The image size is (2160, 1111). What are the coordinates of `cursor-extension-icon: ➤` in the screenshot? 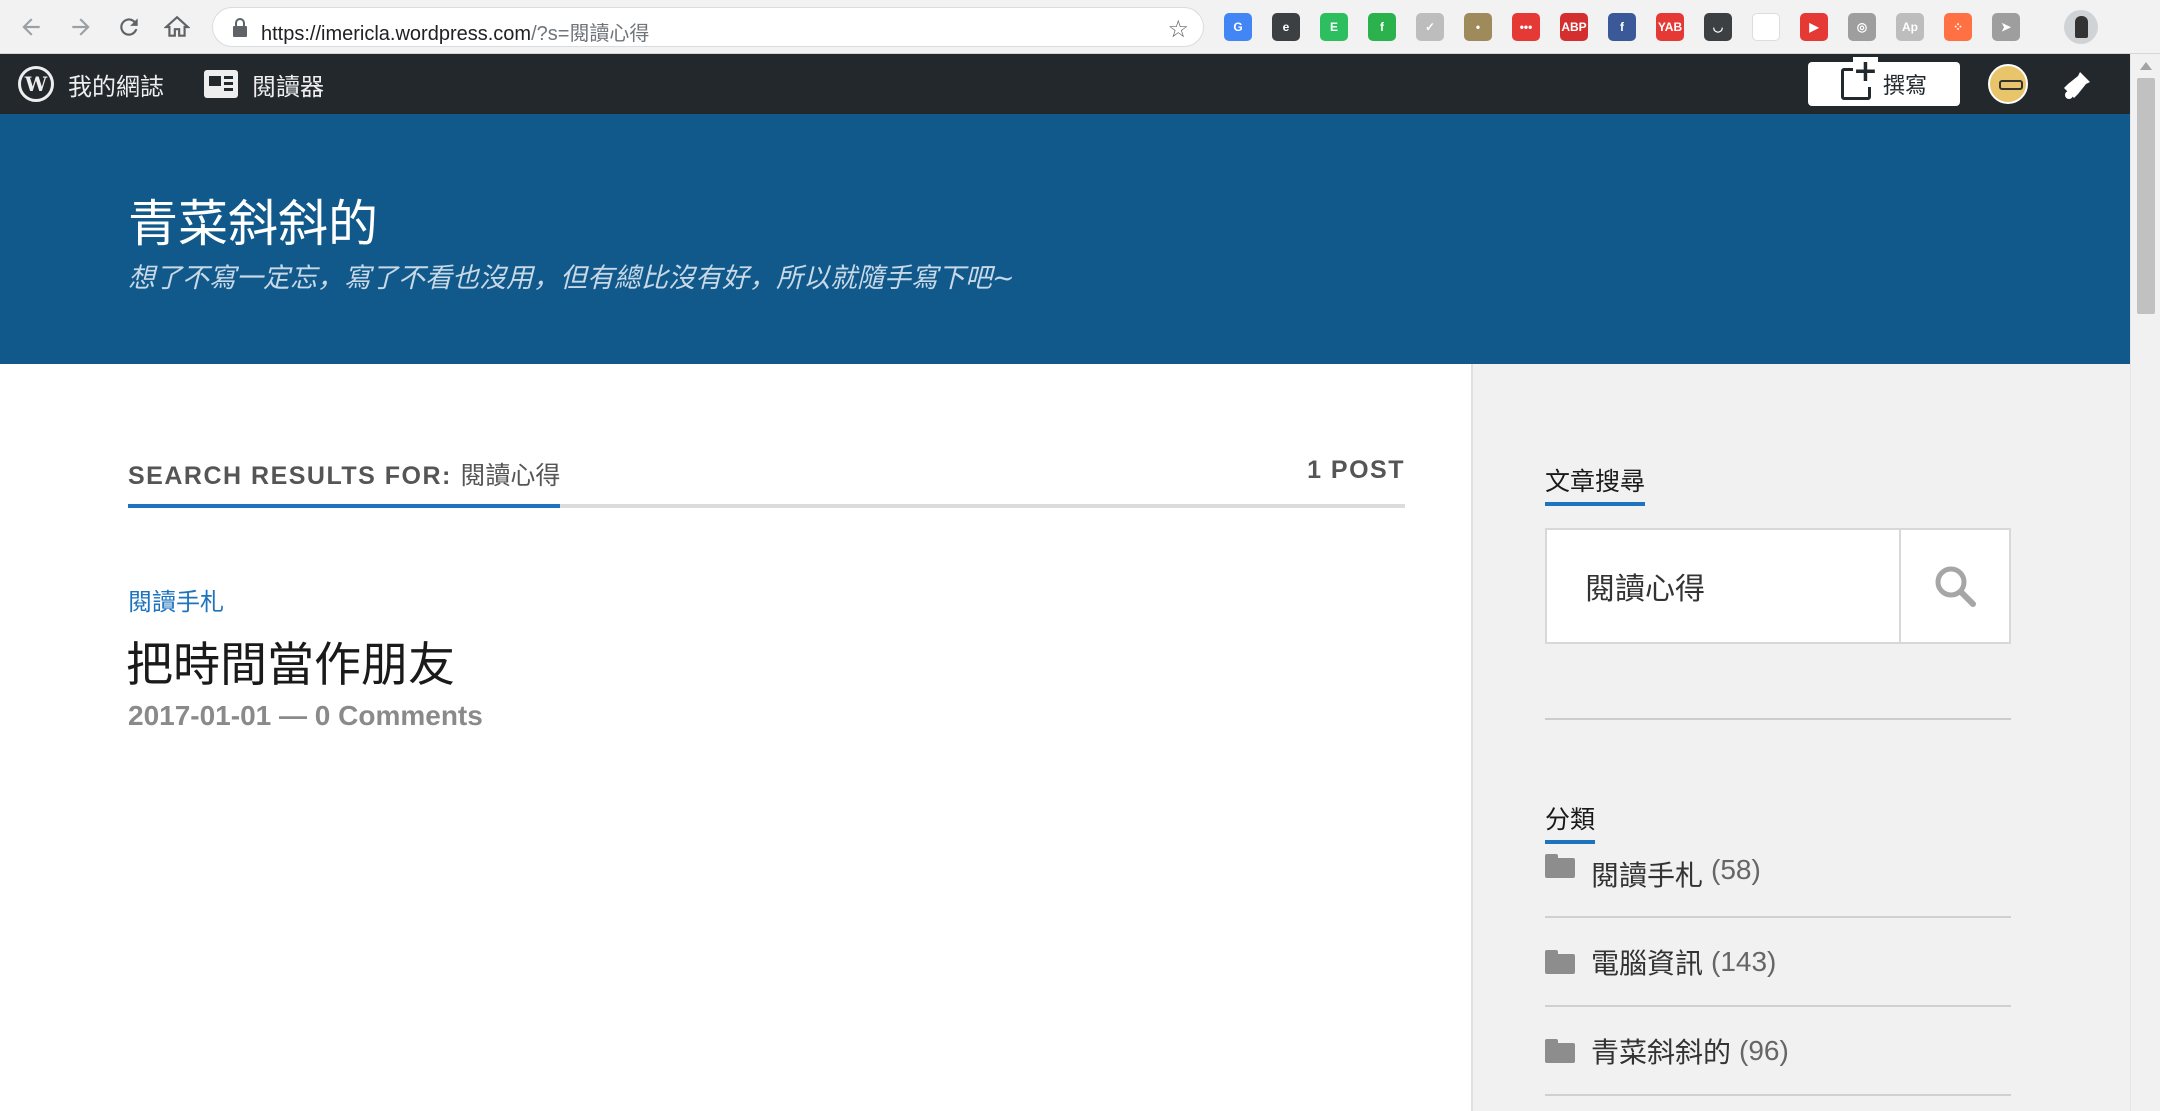 It's located at (2006, 27).